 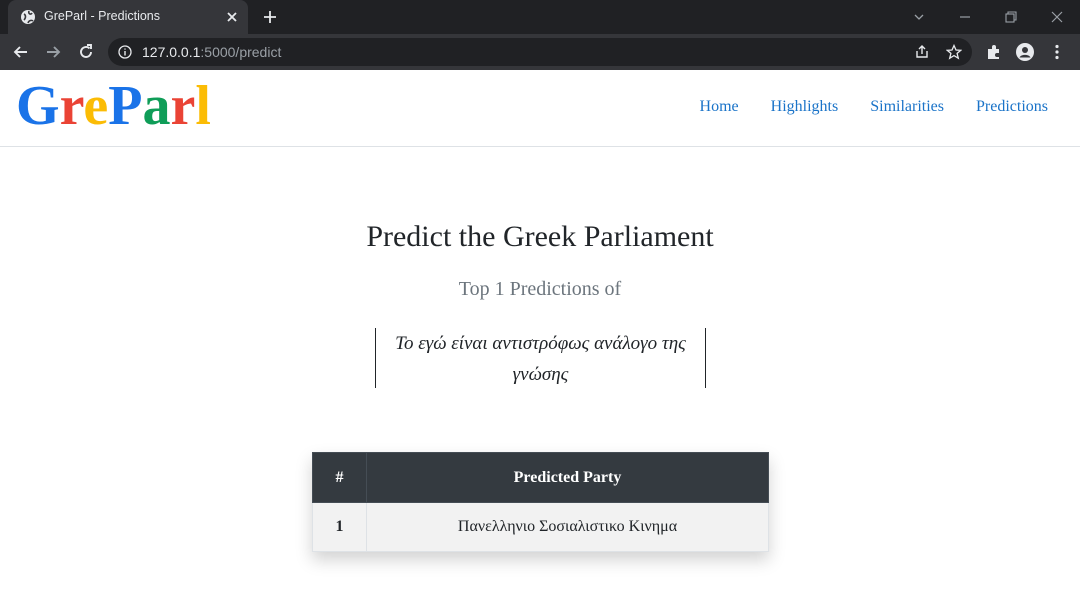 What do you see at coordinates (540, 289) in the screenshot?
I see `page-subtitle: Top 1 Predictions of` at bounding box center [540, 289].